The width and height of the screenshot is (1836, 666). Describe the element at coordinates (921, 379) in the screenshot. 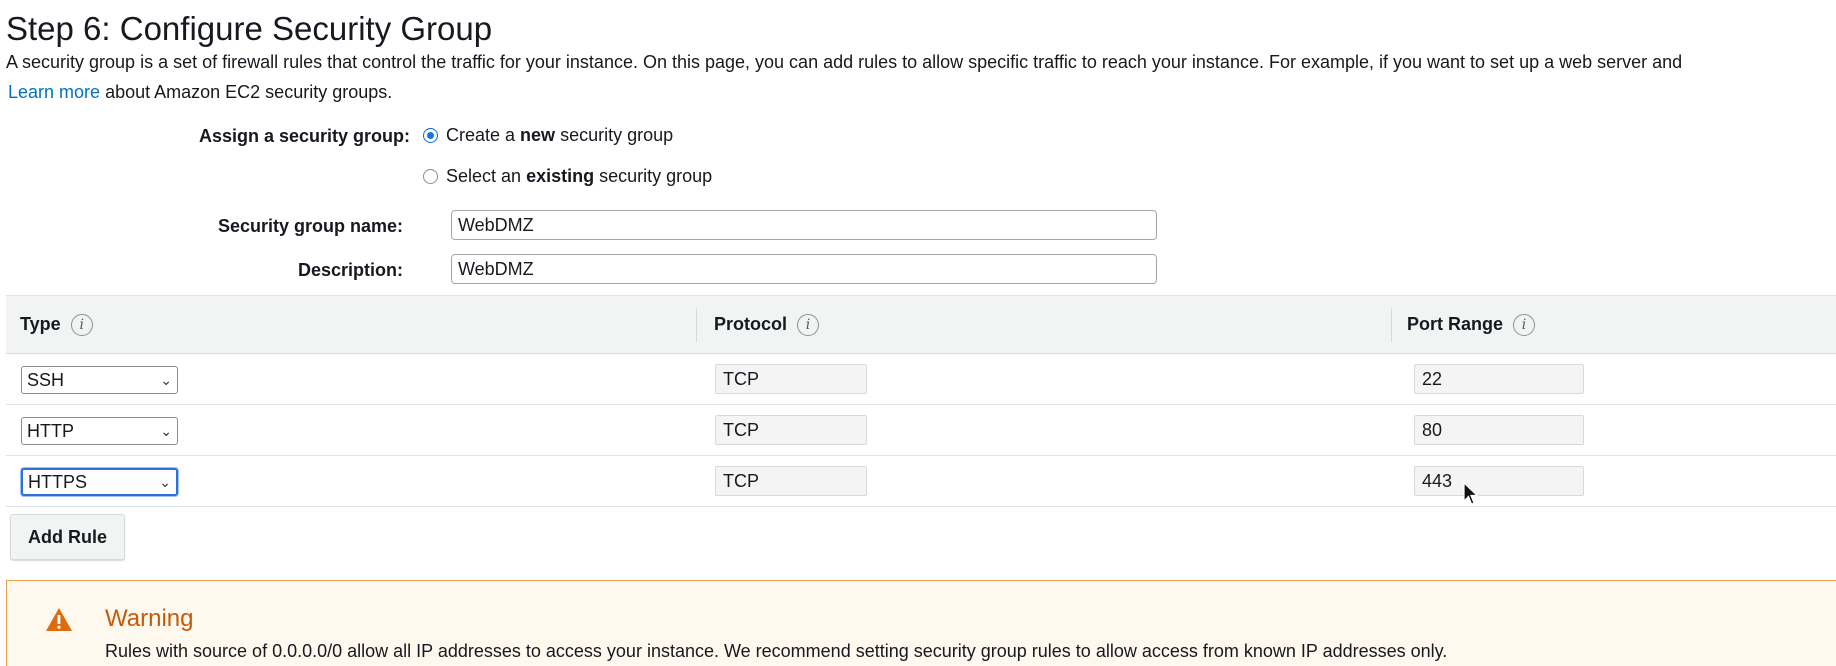

I see `table-row: SSH ⌄ TCP 22` at that location.